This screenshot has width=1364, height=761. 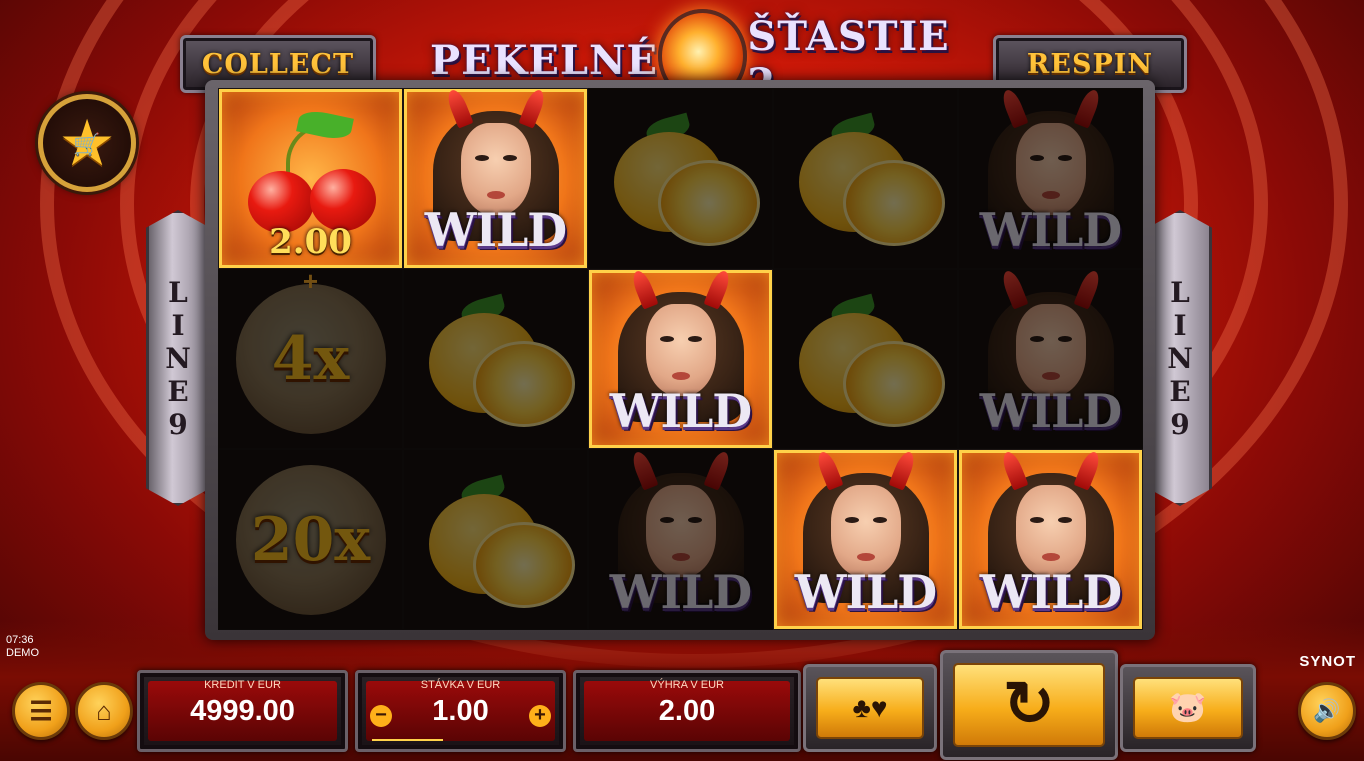 What do you see at coordinates (1090, 64) in the screenshot?
I see `respin-label: RESPIN` at bounding box center [1090, 64].